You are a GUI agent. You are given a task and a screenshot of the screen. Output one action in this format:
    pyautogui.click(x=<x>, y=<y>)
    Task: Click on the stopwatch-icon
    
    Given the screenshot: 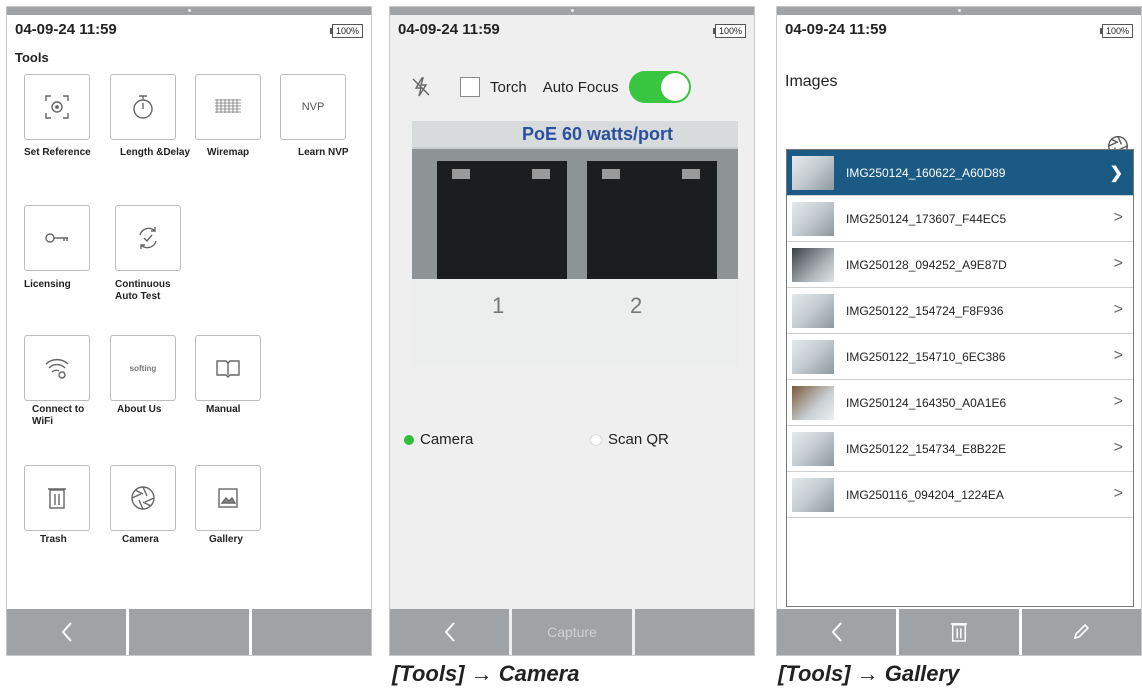 What is the action you would take?
    pyautogui.click(x=143, y=107)
    